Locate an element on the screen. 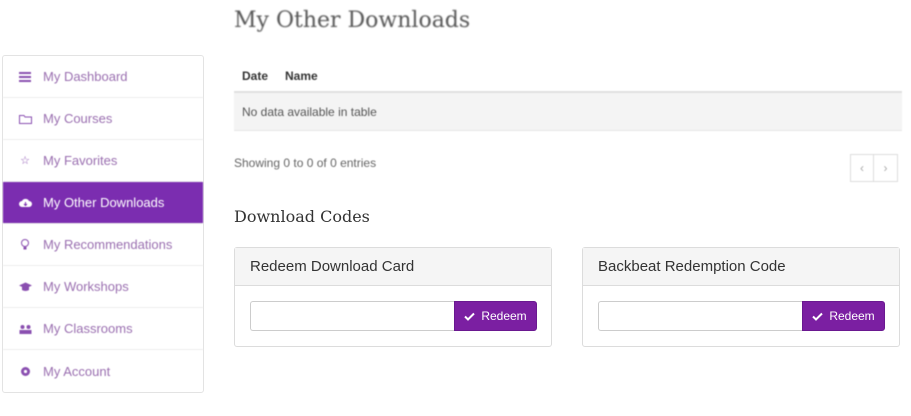 The image size is (911, 416). download-codes-heading: Download Codes is located at coordinates (302, 216).